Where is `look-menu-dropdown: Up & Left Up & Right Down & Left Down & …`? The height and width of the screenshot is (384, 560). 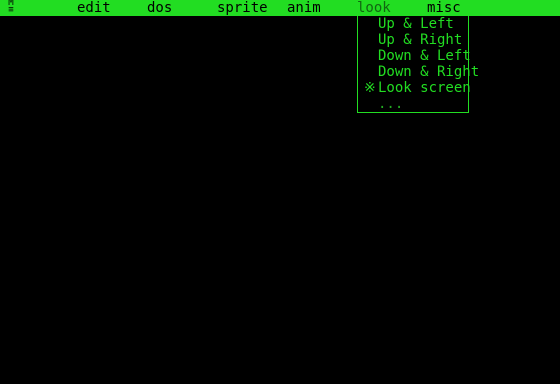 look-menu-dropdown: Up & Left Up & Right Down & Left Down & … is located at coordinates (418, 64).